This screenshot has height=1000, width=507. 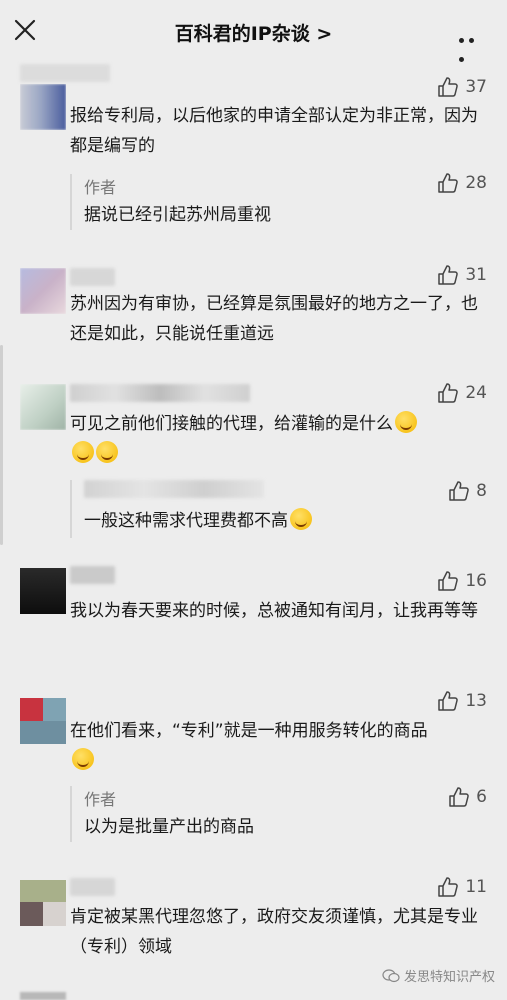 I want to click on like-count: 6, so click(x=481, y=797).